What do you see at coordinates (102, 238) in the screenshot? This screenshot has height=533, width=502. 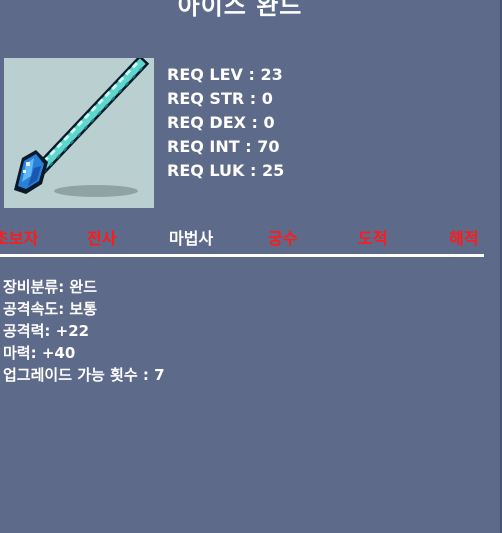 I see `job-warrior: 전사` at bounding box center [102, 238].